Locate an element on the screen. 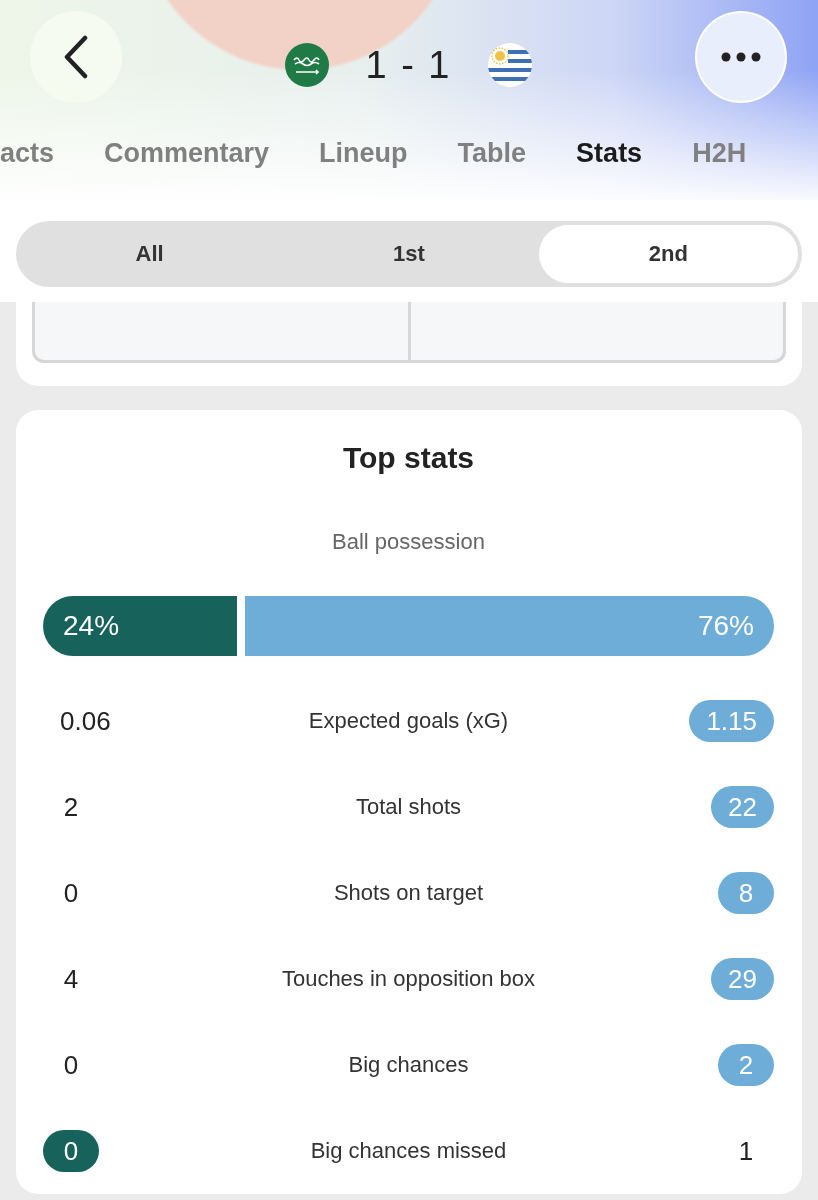 Image resolution: width=818 pixels, height=1200 pixels. tab: Stats is located at coordinates (609, 153).